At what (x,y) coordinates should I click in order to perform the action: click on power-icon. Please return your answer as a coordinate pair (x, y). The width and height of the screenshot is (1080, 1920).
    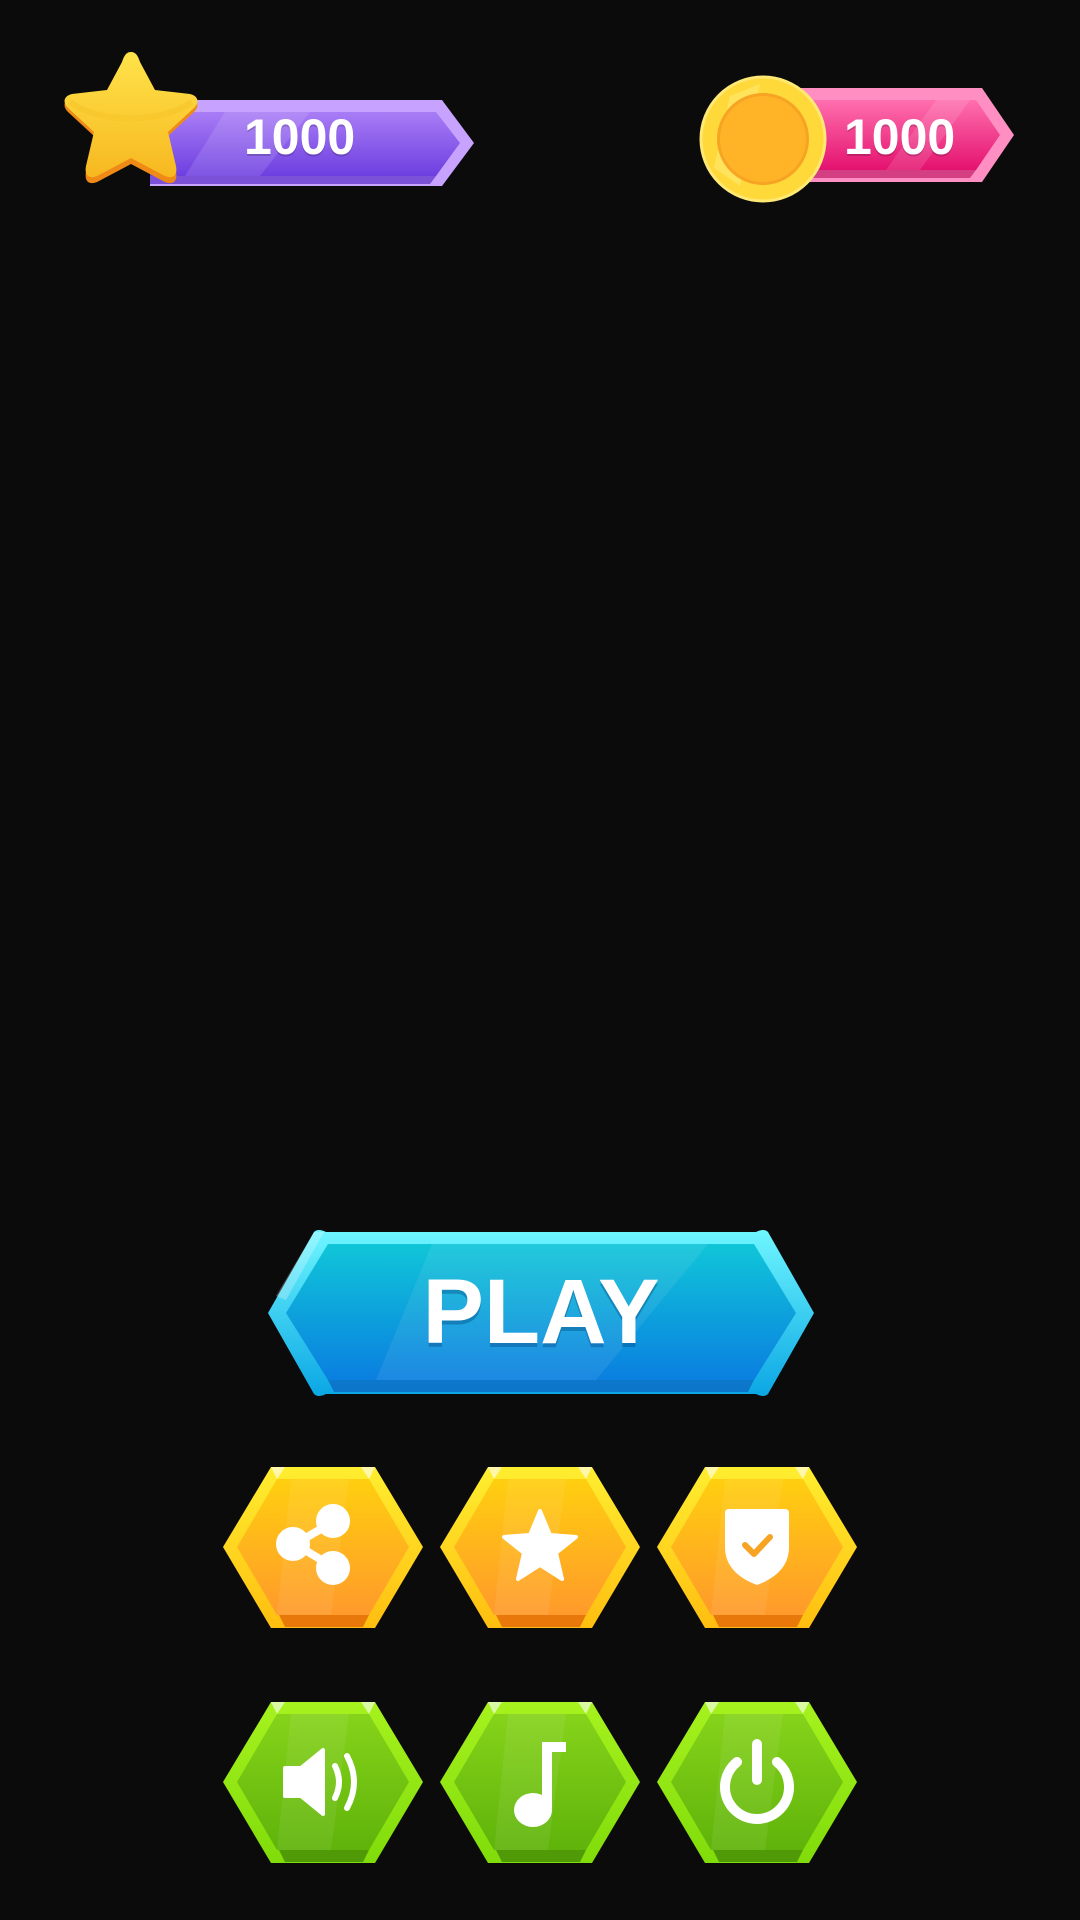
    Looking at the image, I should click on (757, 1781).